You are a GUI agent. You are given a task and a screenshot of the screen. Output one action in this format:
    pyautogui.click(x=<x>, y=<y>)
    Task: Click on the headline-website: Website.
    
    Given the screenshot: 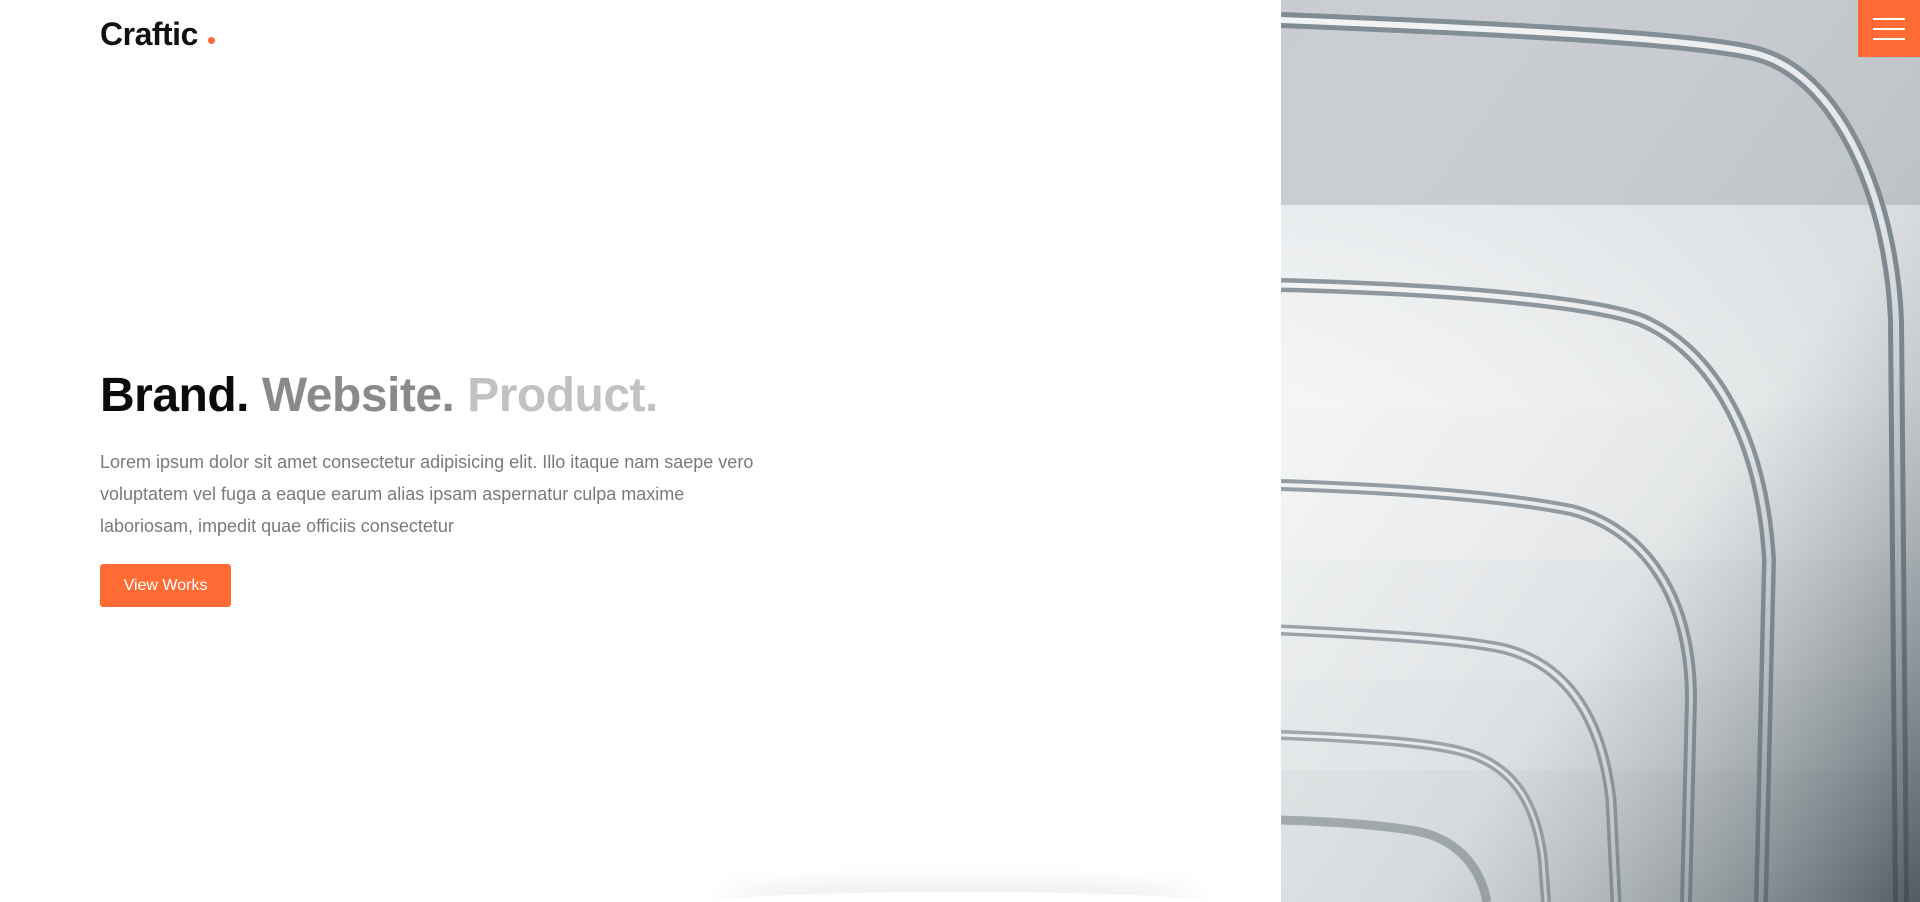 What is the action you would take?
    pyautogui.click(x=358, y=395)
    